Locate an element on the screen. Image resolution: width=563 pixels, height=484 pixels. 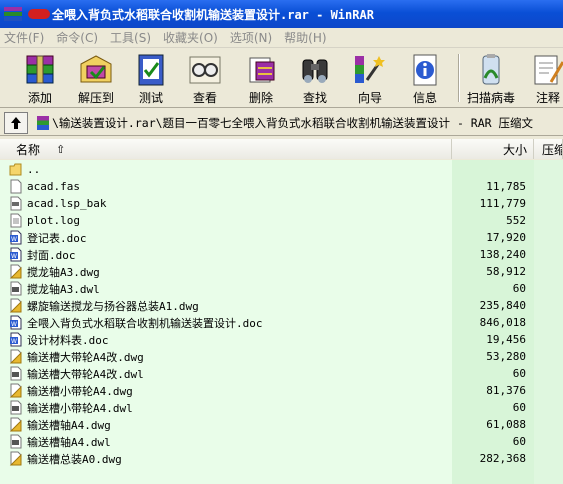
column-size-label: 大小 is located at coordinates (514, 149).